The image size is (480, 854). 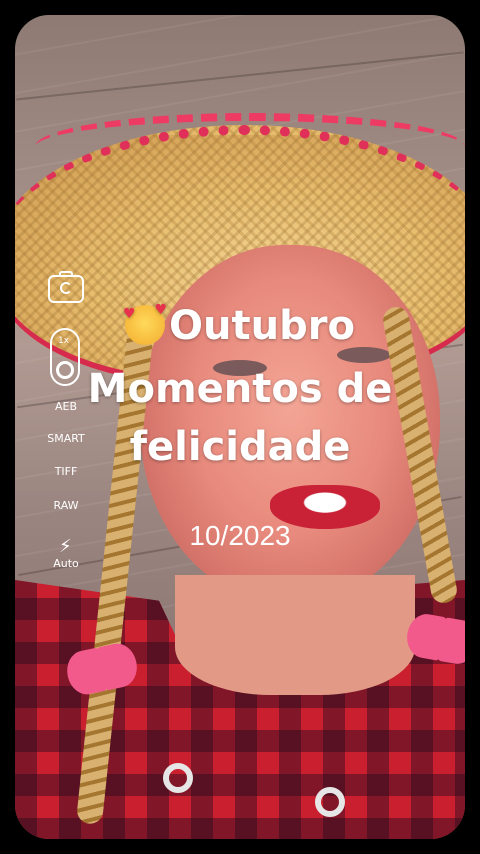 What do you see at coordinates (364, 355) in the screenshot?
I see `right-eye` at bounding box center [364, 355].